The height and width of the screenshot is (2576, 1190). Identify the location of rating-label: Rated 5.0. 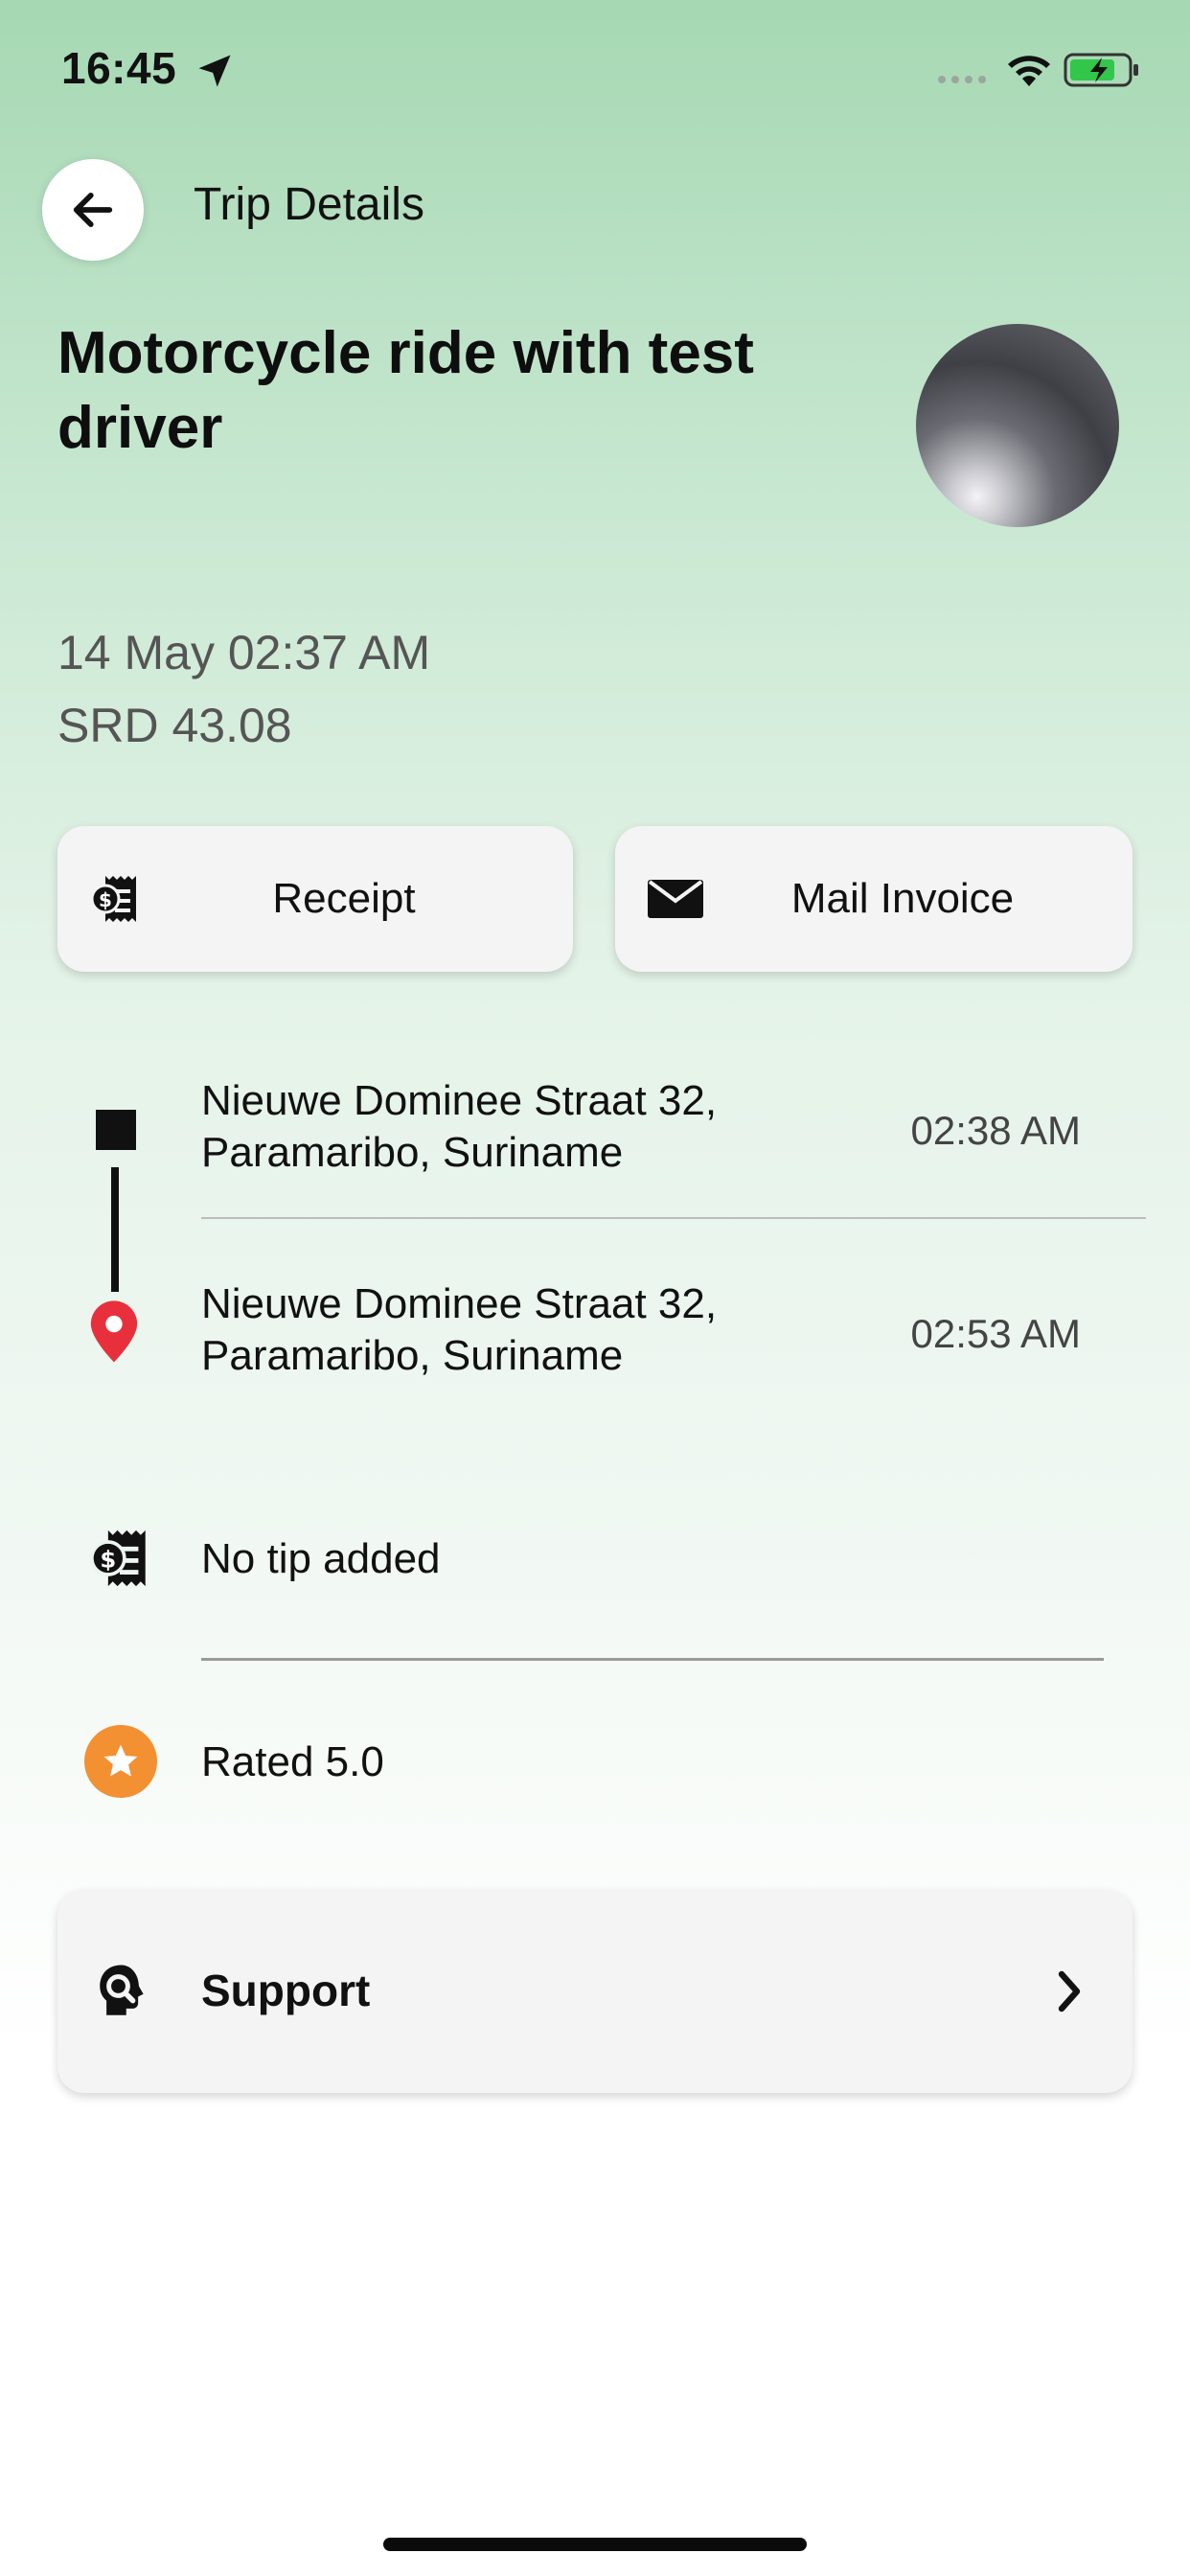
(293, 1761).